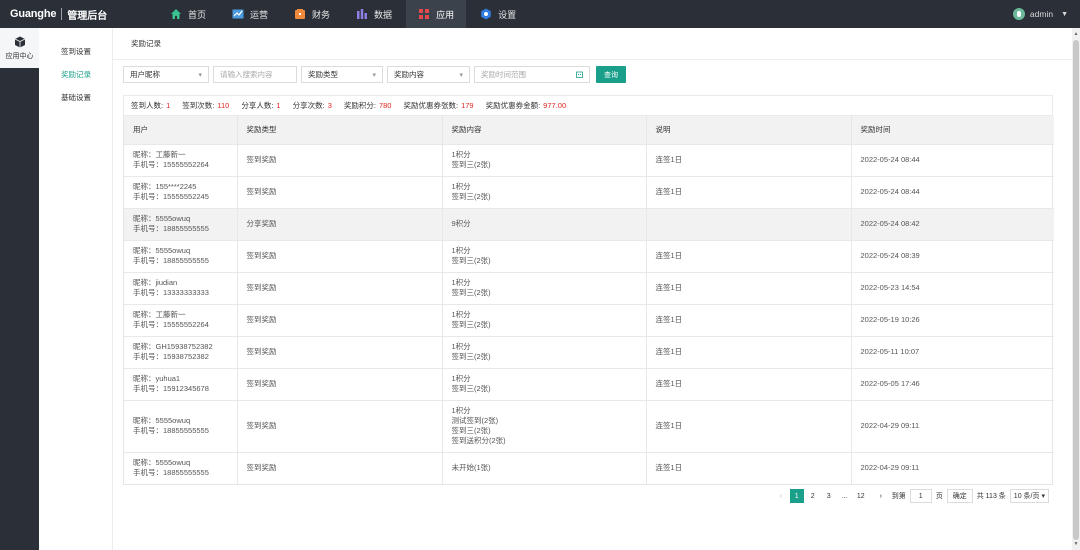 The width and height of the screenshot is (1080, 550). I want to click on goto-label: 到第, so click(898, 496).